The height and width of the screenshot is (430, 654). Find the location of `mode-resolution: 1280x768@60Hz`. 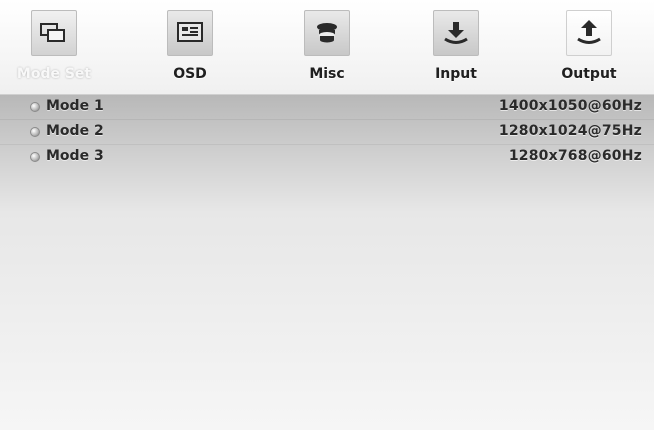

mode-resolution: 1280x768@60Hz is located at coordinates (575, 156).